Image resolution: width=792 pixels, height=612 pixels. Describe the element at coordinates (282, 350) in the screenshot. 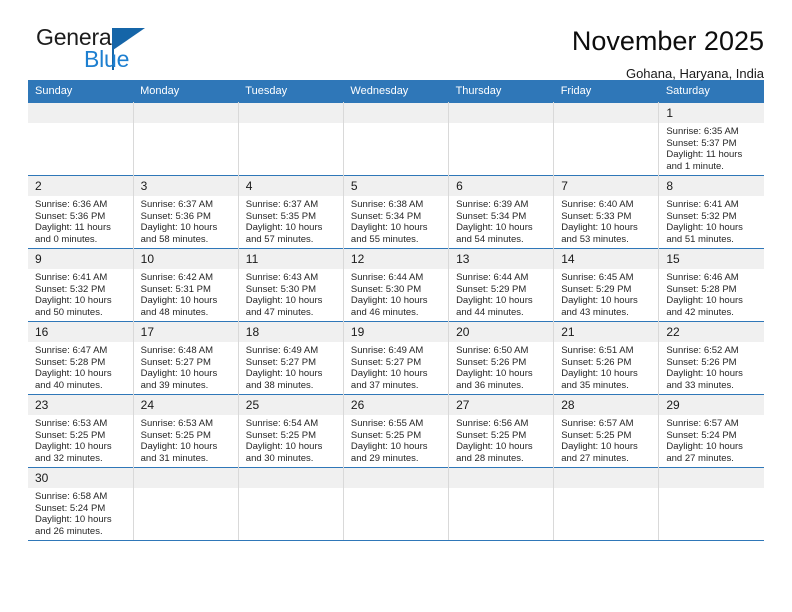

I see `sunrise-text: Sunrise: 6:49 AM` at that location.